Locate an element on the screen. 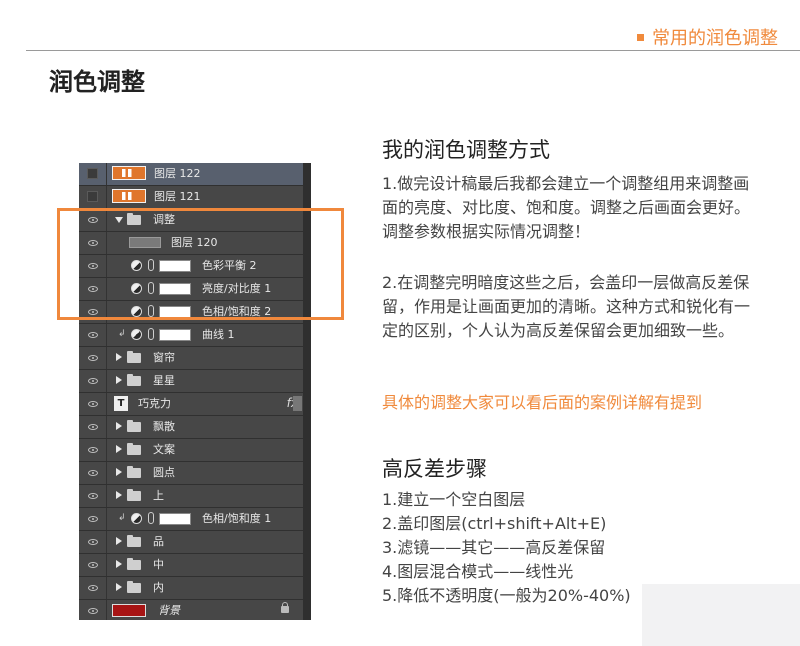  section-label: 常用的润色调整 is located at coordinates (707, 37).